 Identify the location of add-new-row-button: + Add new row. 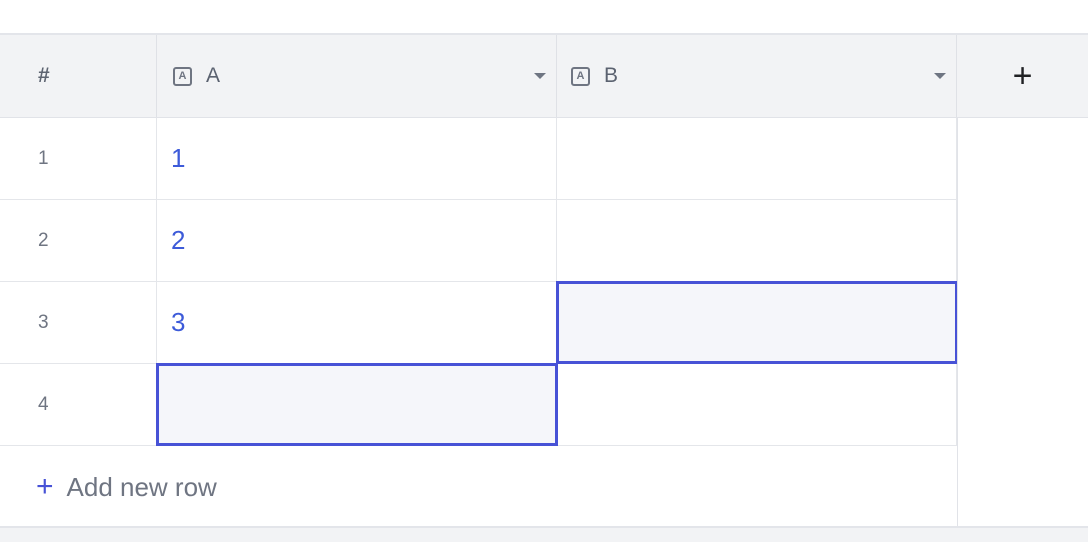
(478, 487).